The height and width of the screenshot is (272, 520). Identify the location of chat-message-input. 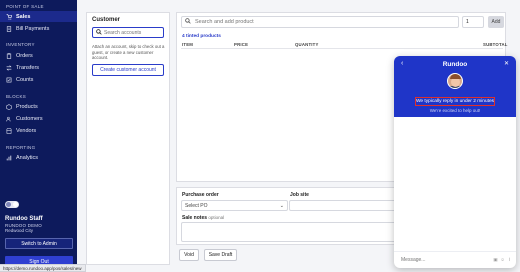
(436, 260).